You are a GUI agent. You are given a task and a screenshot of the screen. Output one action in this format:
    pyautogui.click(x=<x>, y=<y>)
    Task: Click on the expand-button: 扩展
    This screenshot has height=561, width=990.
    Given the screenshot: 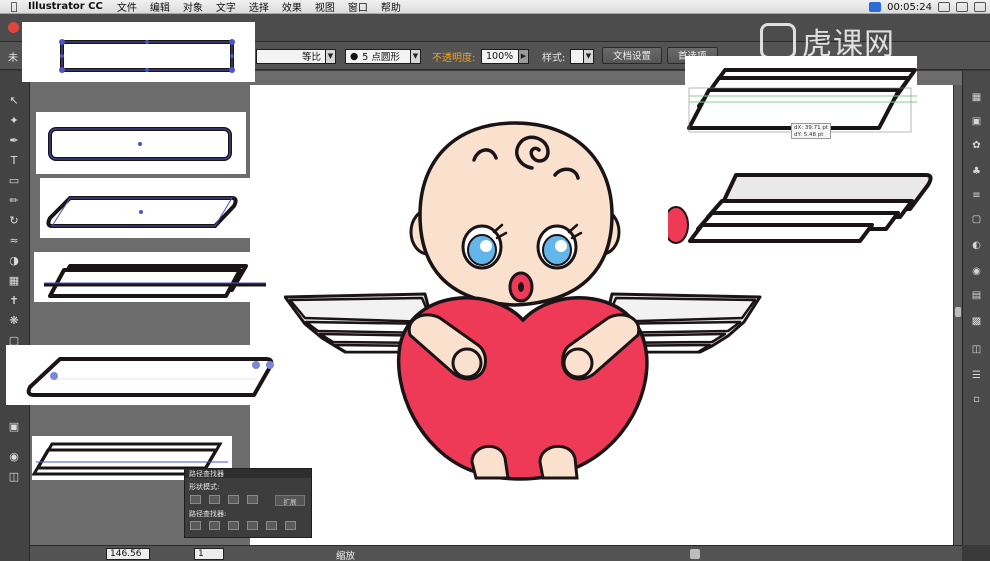 What is the action you would take?
    pyautogui.click(x=290, y=500)
    